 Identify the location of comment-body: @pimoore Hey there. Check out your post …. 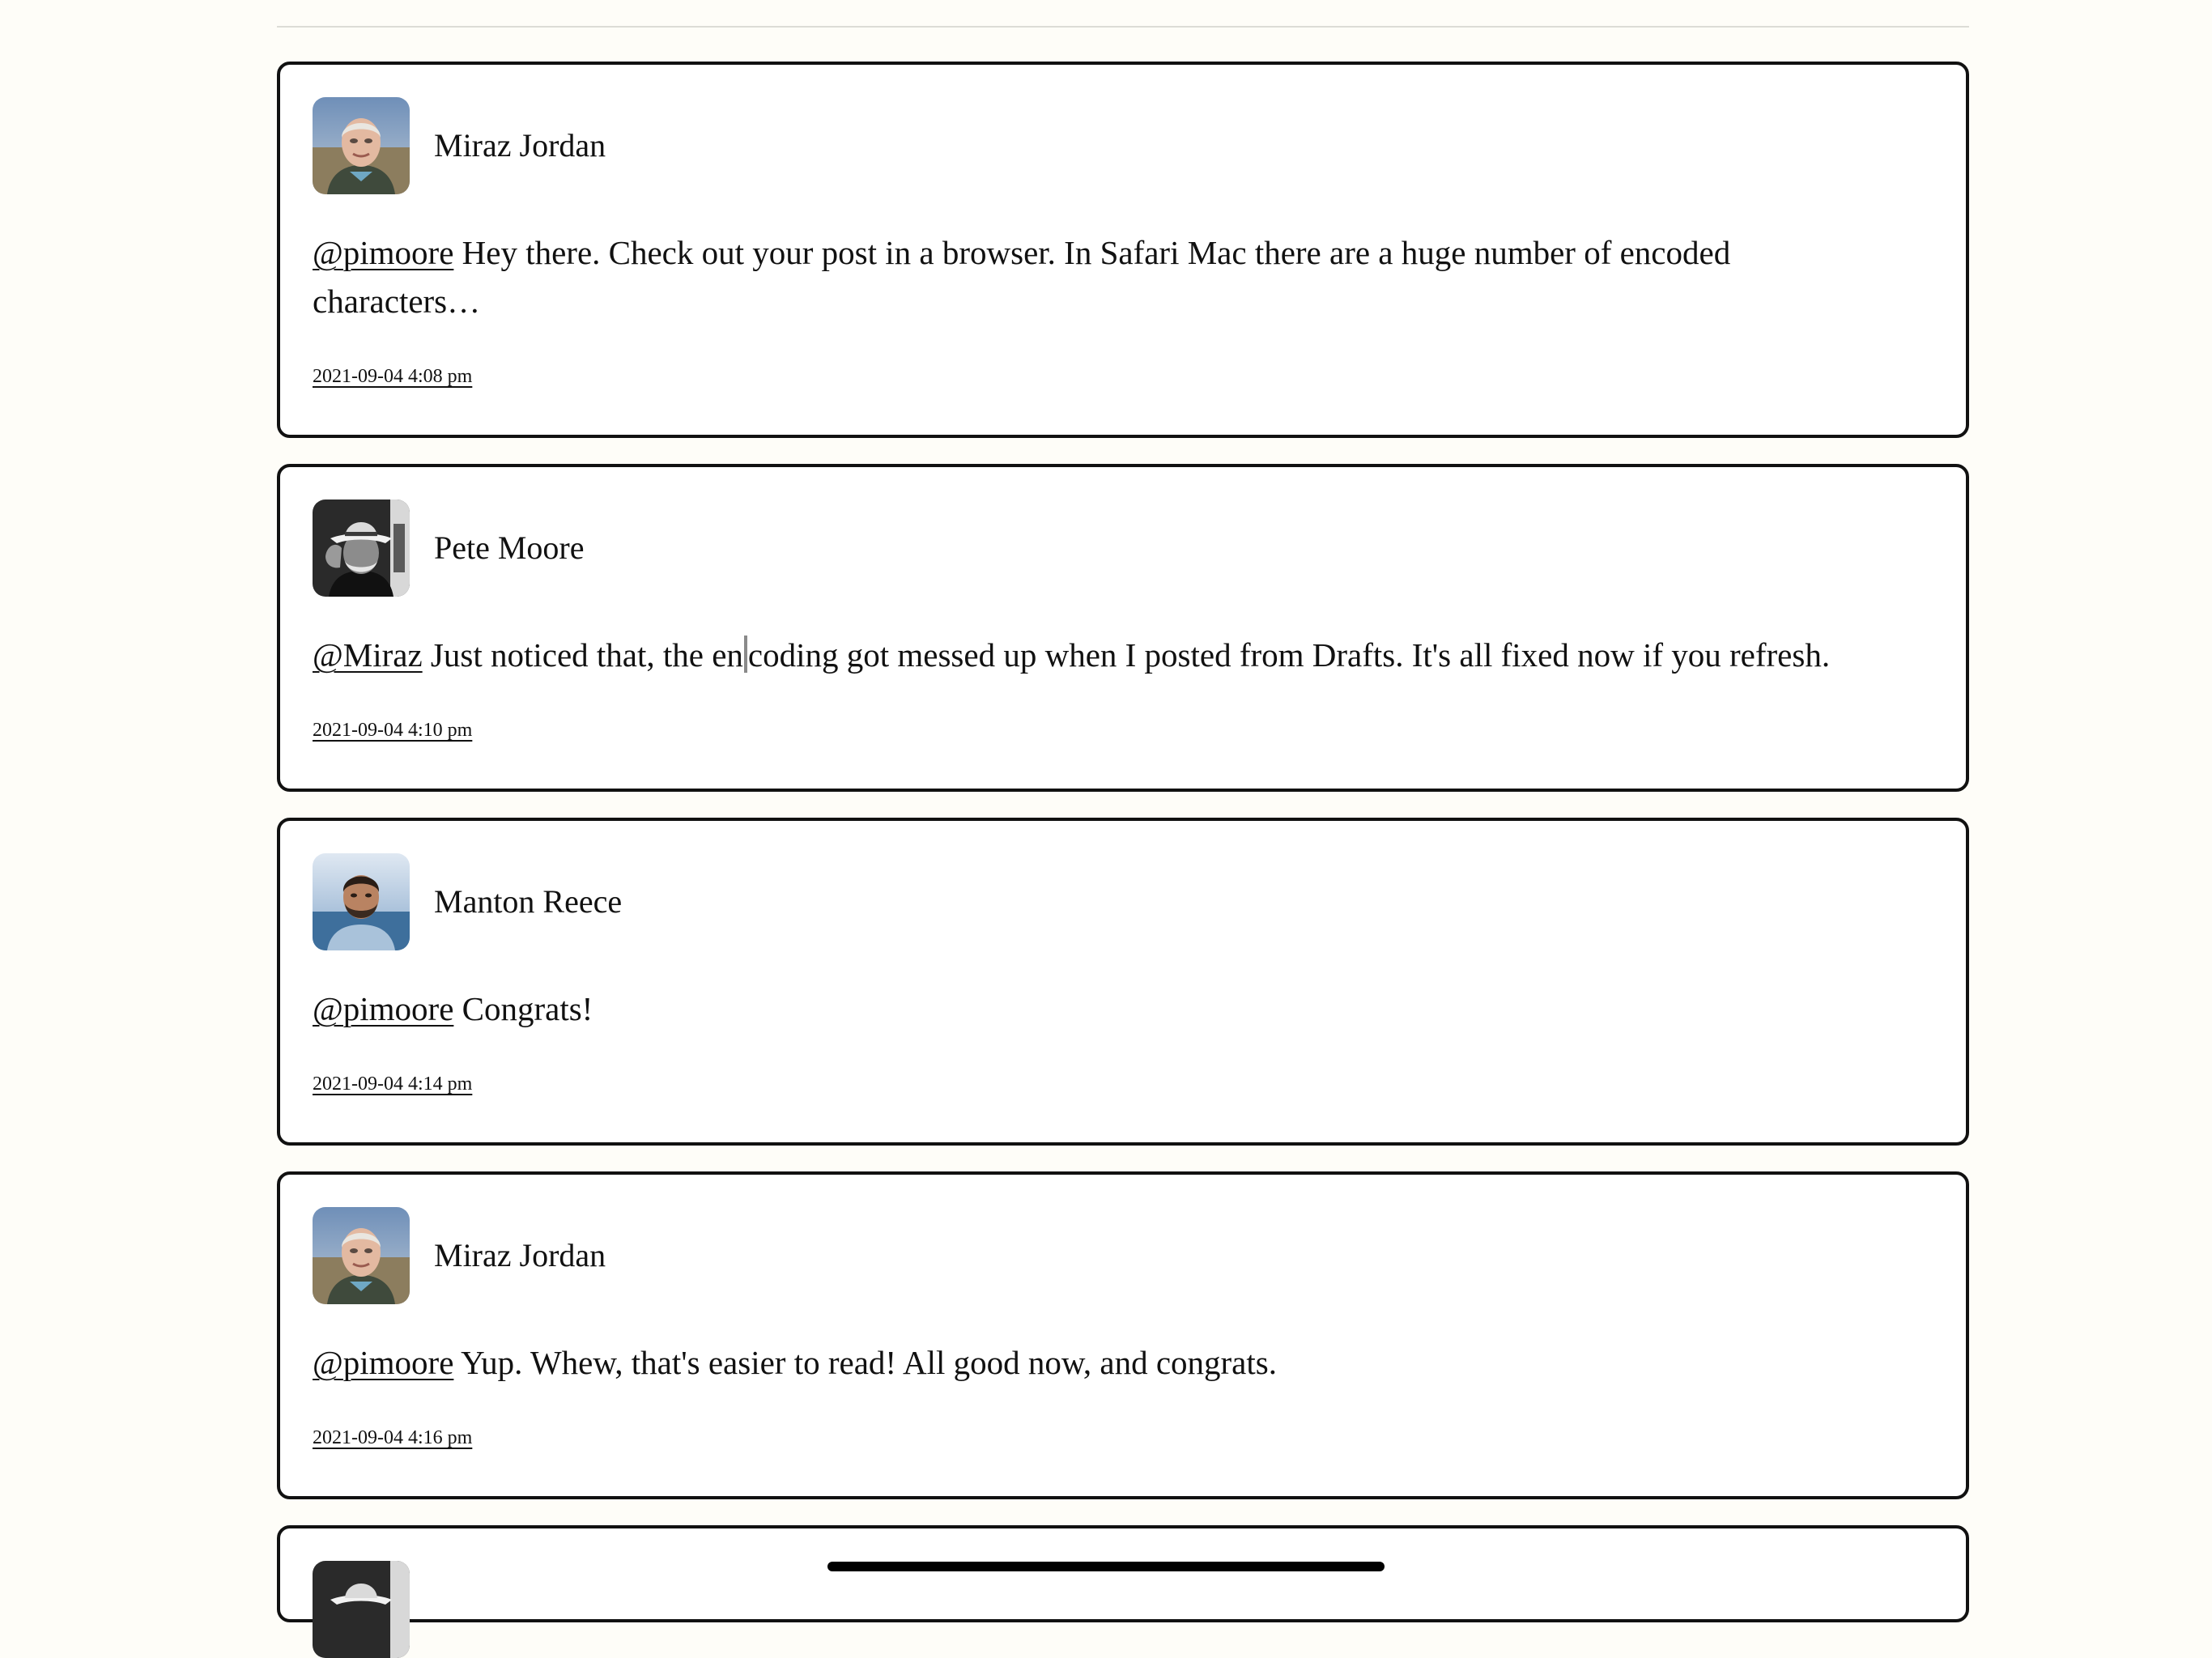
(1091, 276).